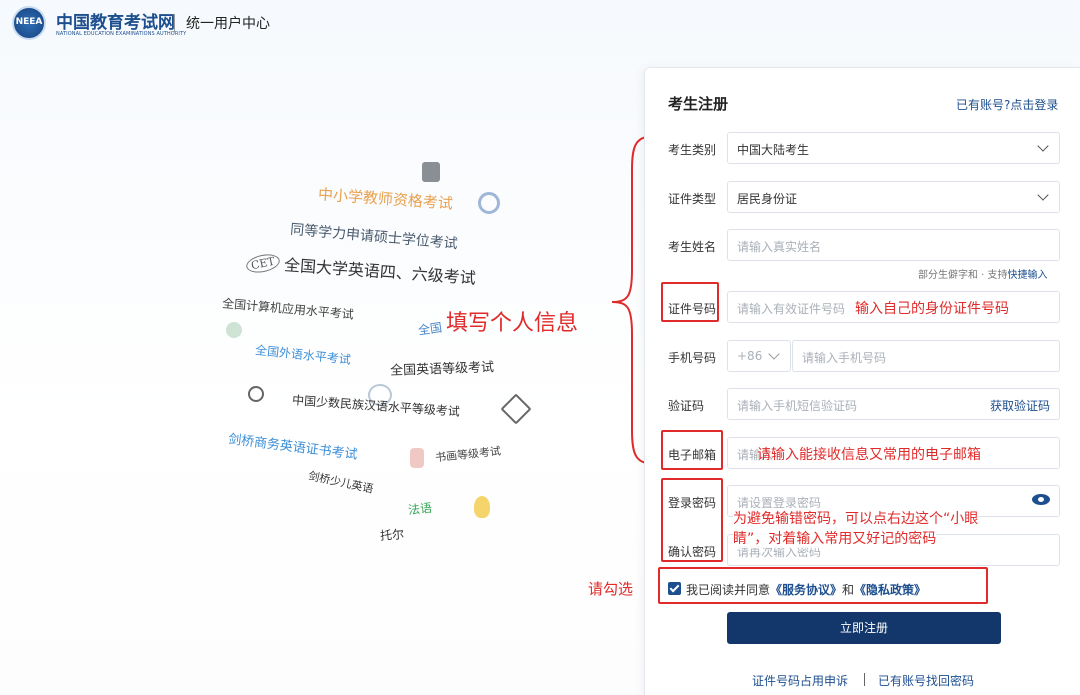  What do you see at coordinates (263, 263) in the screenshot?
I see `word-cet-badge: CET` at bounding box center [263, 263].